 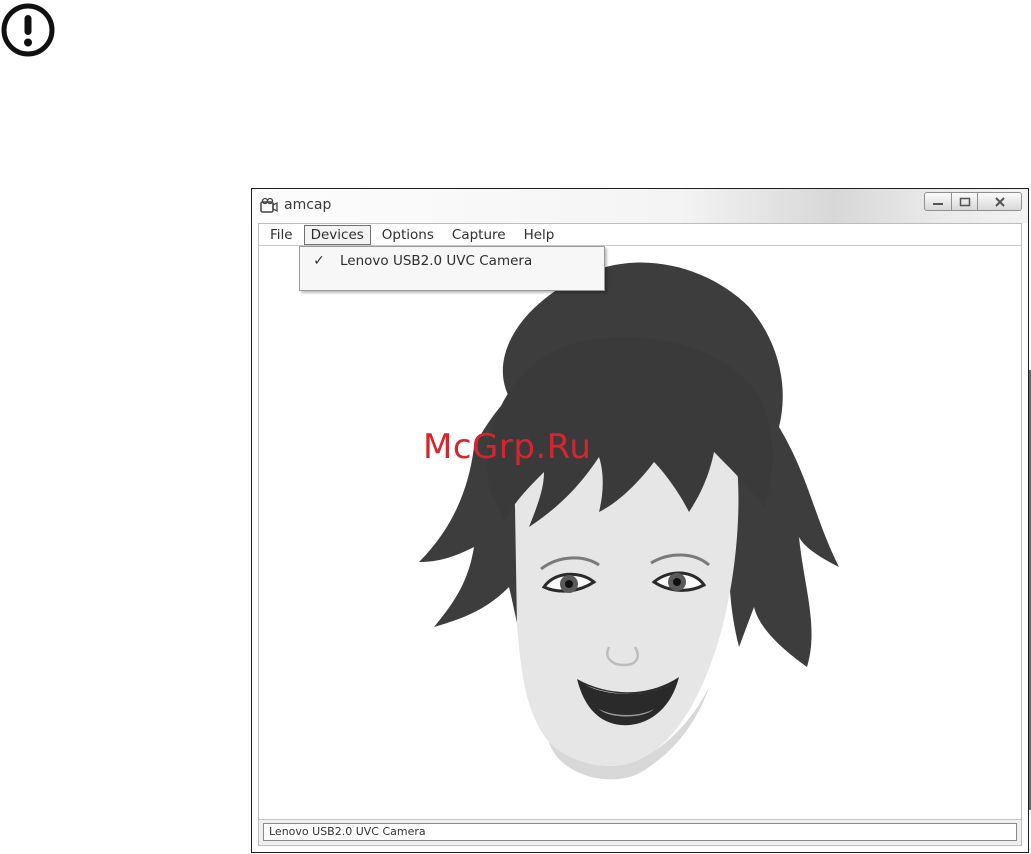 I want to click on menu-help: Help, so click(x=539, y=235).